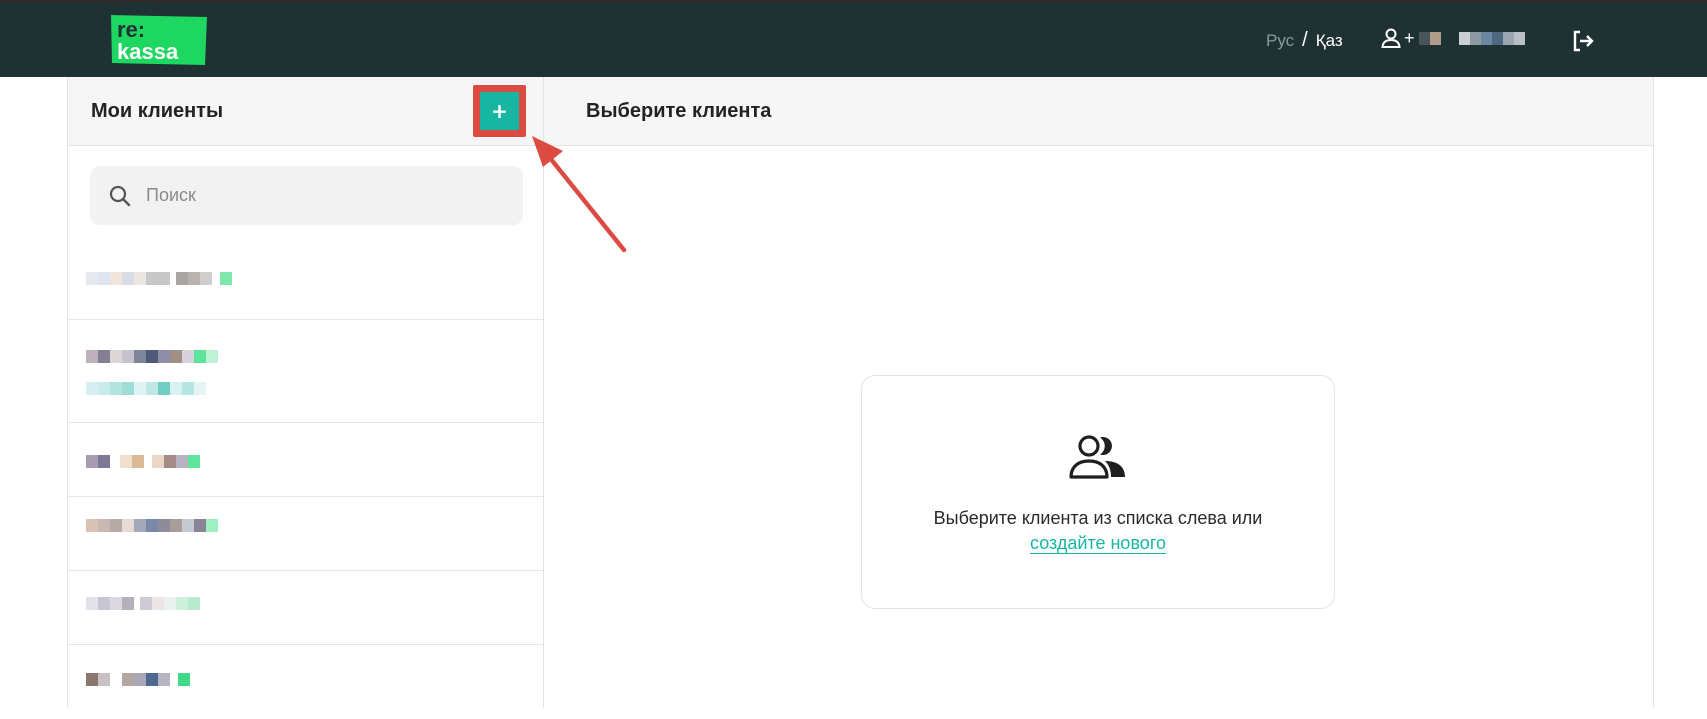 The width and height of the screenshot is (1707, 719). Describe the element at coordinates (1409, 37) in the screenshot. I see `user-phone-prefix: +` at that location.